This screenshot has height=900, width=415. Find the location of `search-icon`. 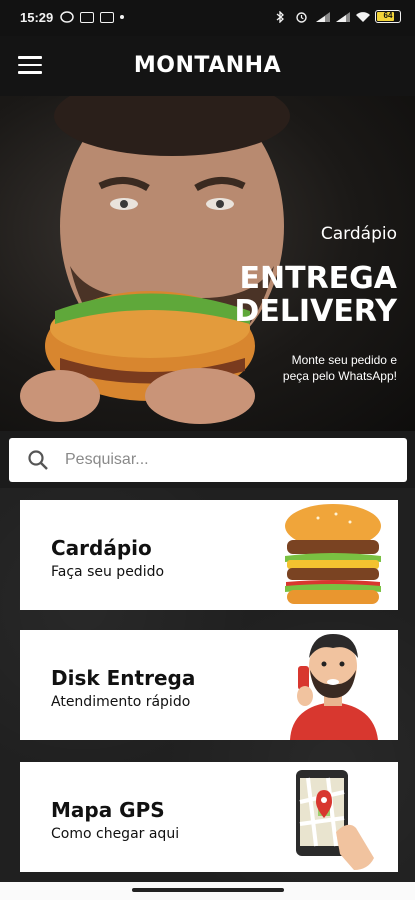

search-icon is located at coordinates (38, 460).